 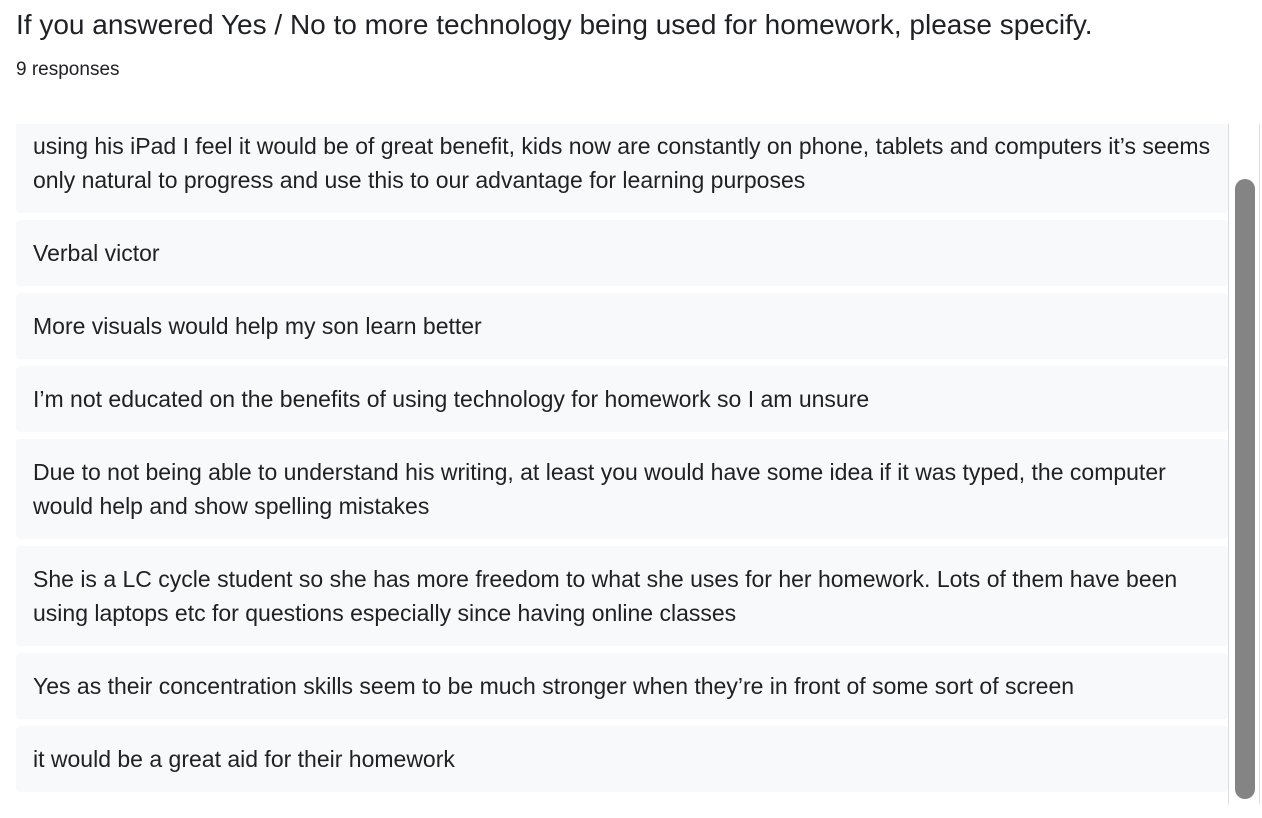 I want to click on response-count: 9 responses, so click(x=68, y=69).